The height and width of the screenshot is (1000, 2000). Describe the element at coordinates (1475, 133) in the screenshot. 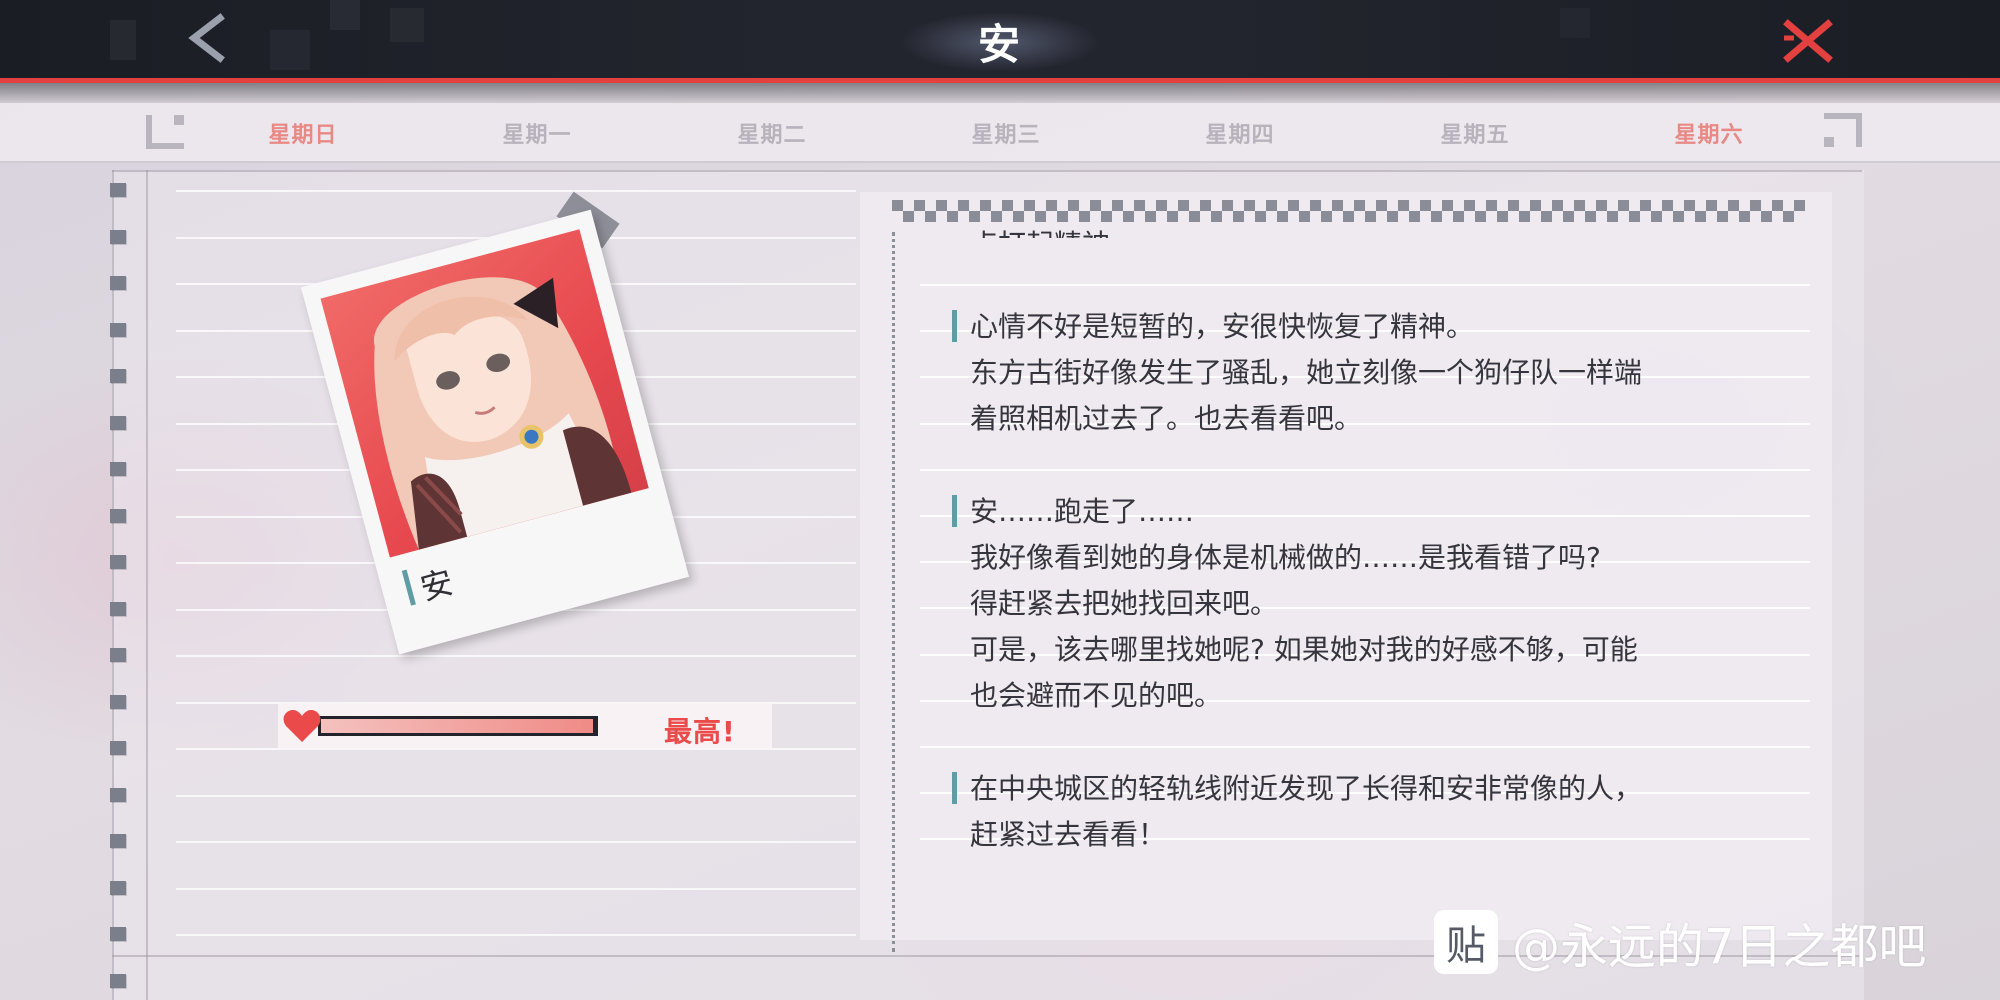

I see `weekday-friday: 星期五` at that location.